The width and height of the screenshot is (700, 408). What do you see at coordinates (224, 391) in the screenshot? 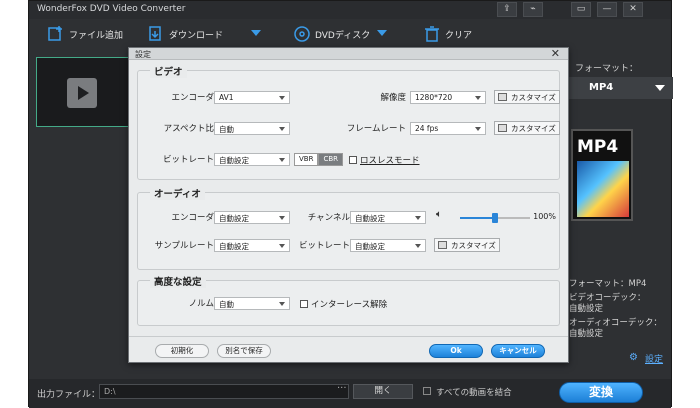
I see `output-path-field: D:\` at bounding box center [224, 391].